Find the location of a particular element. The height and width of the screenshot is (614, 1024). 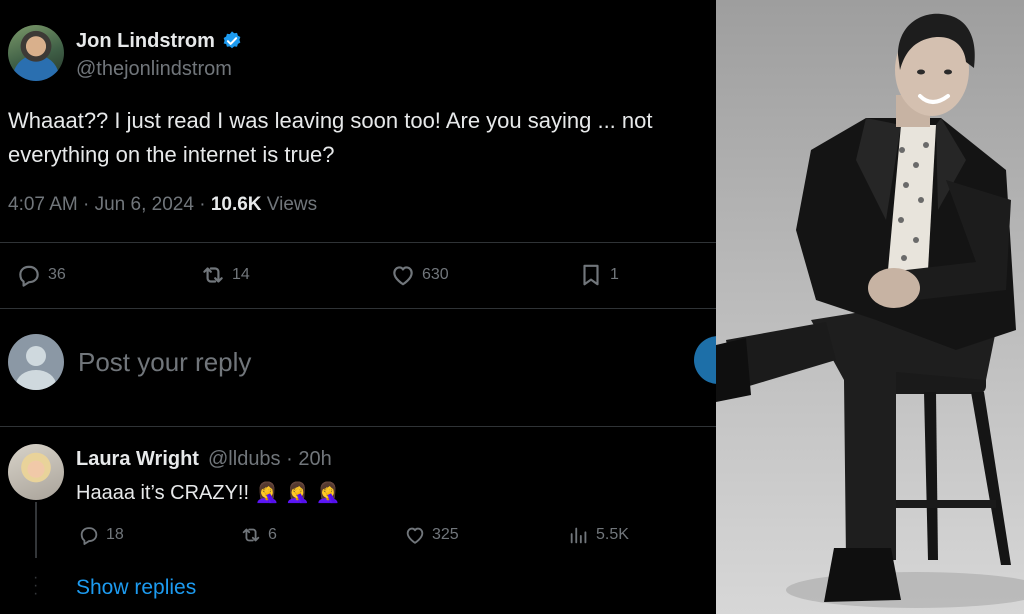

reply-submit-button is located at coordinates (705, 360).